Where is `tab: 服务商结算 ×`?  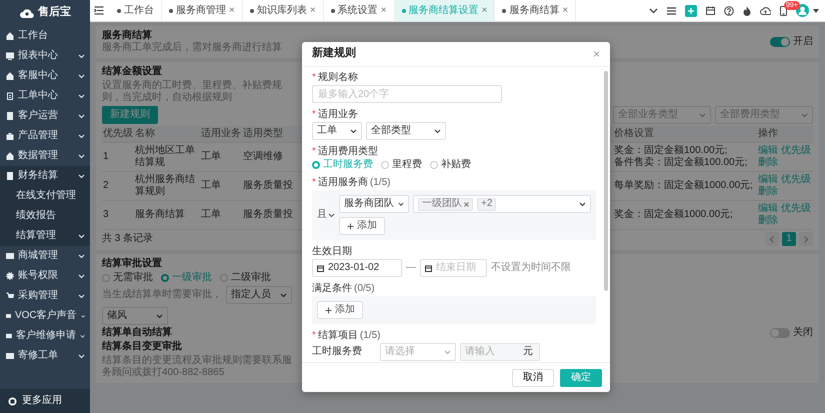
tab: 服务商结算 × is located at coordinates (535, 10).